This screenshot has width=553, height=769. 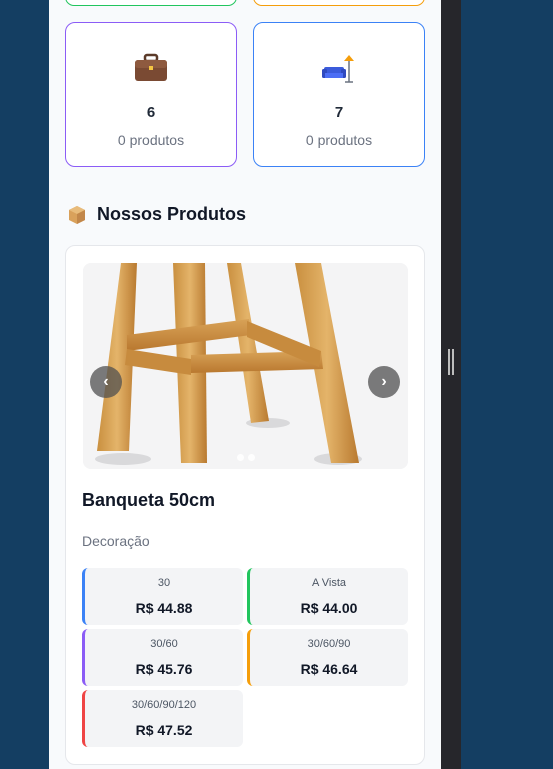 What do you see at coordinates (164, 705) in the screenshot?
I see `price-term-label: 30/60/90/120` at bounding box center [164, 705].